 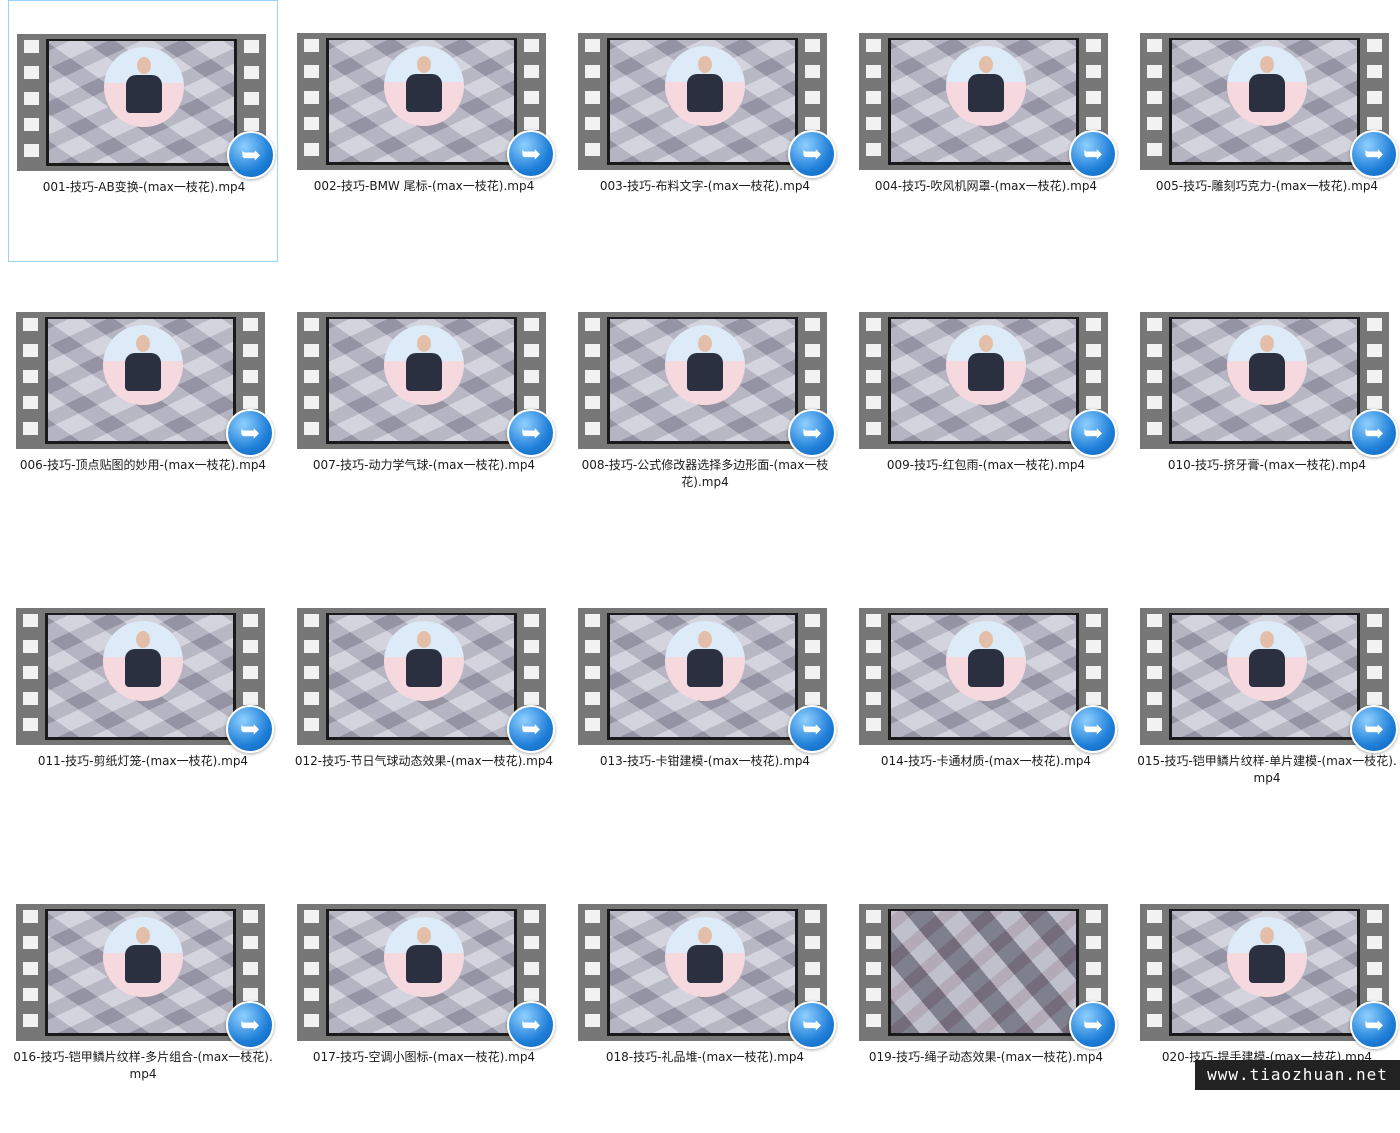 What do you see at coordinates (705, 186) in the screenshot?
I see `file-name-label: 003-技巧-布料文字-(max一枝花).mp4` at bounding box center [705, 186].